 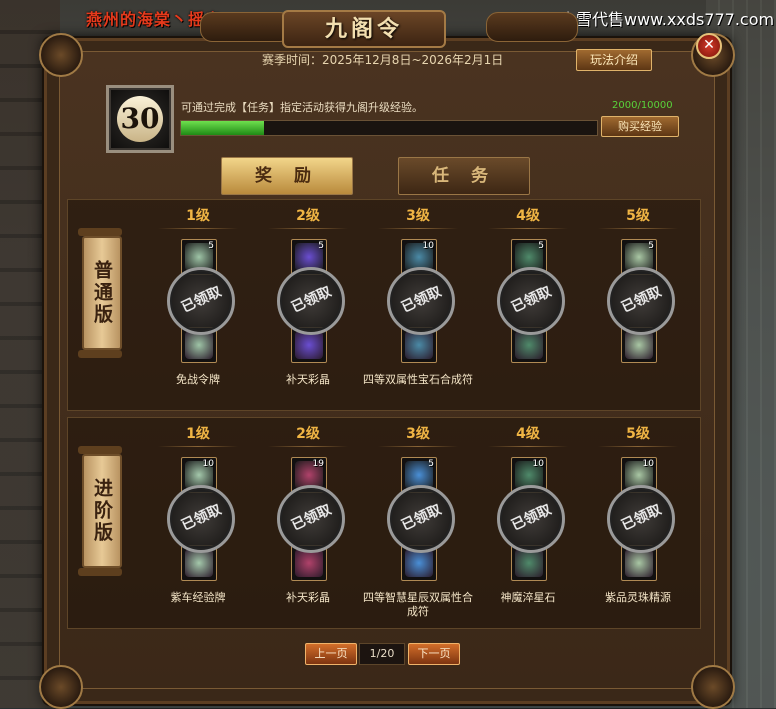 What do you see at coordinates (640, 126) in the screenshot?
I see `buy-exp-button: 购买经验` at bounding box center [640, 126].